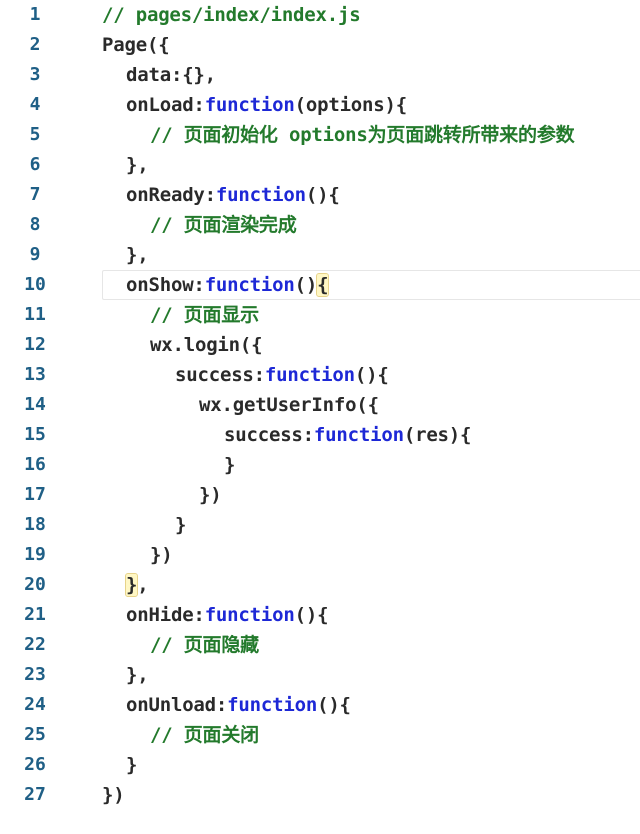  I want to click on code-line: 27 }), so click(320, 795).